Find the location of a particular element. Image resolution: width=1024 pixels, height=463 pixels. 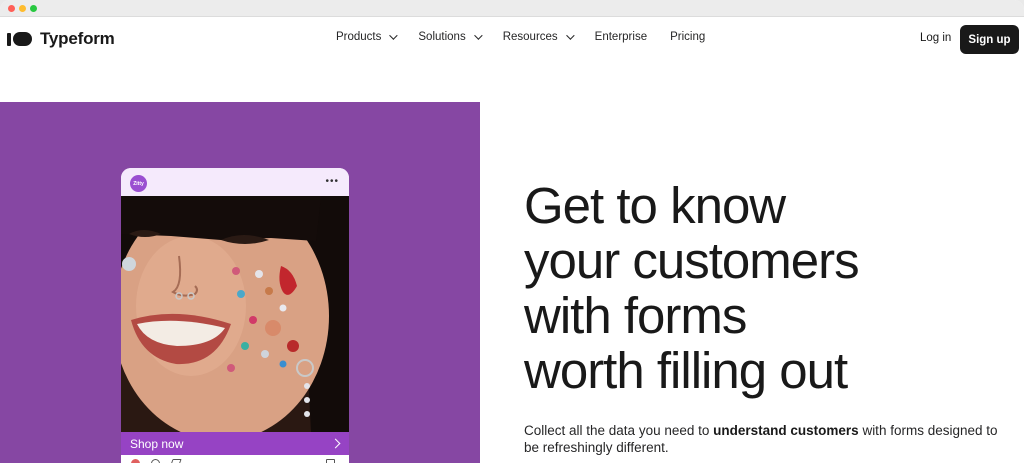

menu-item-label: Resources is located at coordinates (530, 37).